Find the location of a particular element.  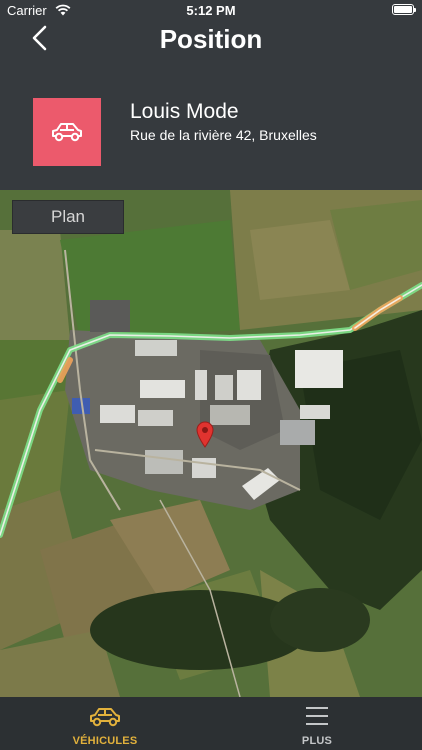

tab-vehicles: VÉHICULES is located at coordinates (105, 723).